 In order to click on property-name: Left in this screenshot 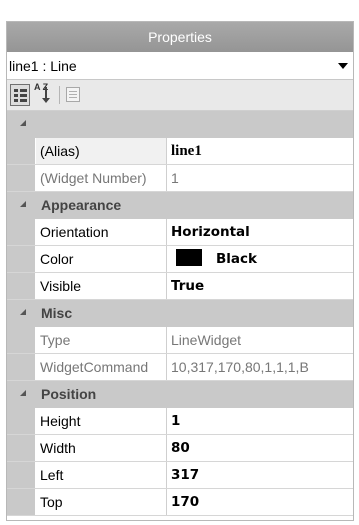, I will do `click(101, 475)`.